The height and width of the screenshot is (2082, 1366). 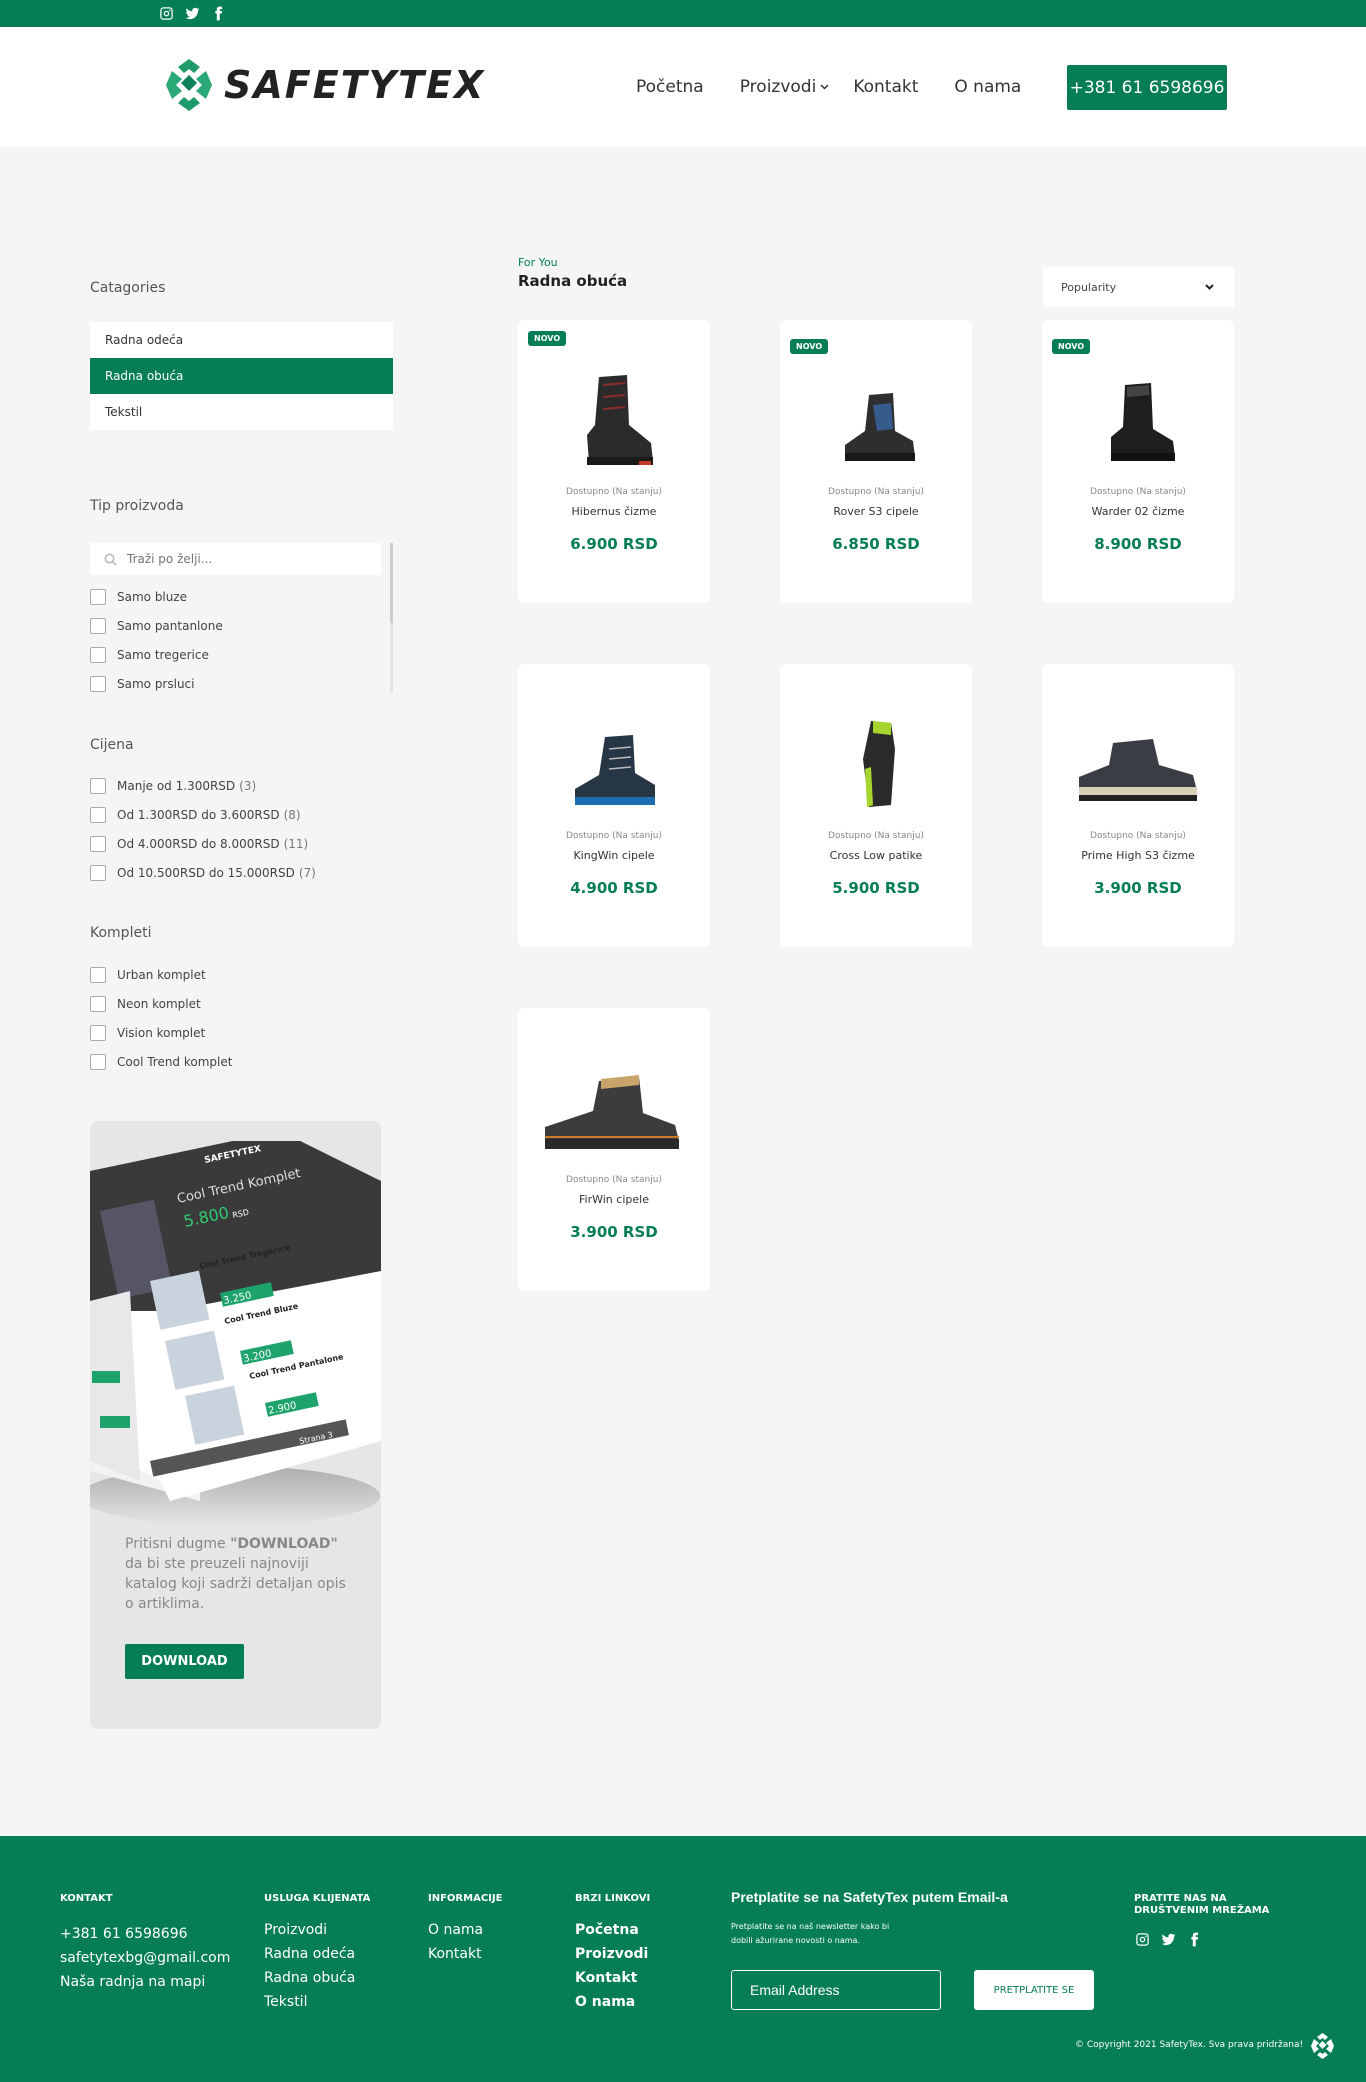 What do you see at coordinates (317, 1898) in the screenshot?
I see `footer-services-title: USLUGA KLIJENATA` at bounding box center [317, 1898].